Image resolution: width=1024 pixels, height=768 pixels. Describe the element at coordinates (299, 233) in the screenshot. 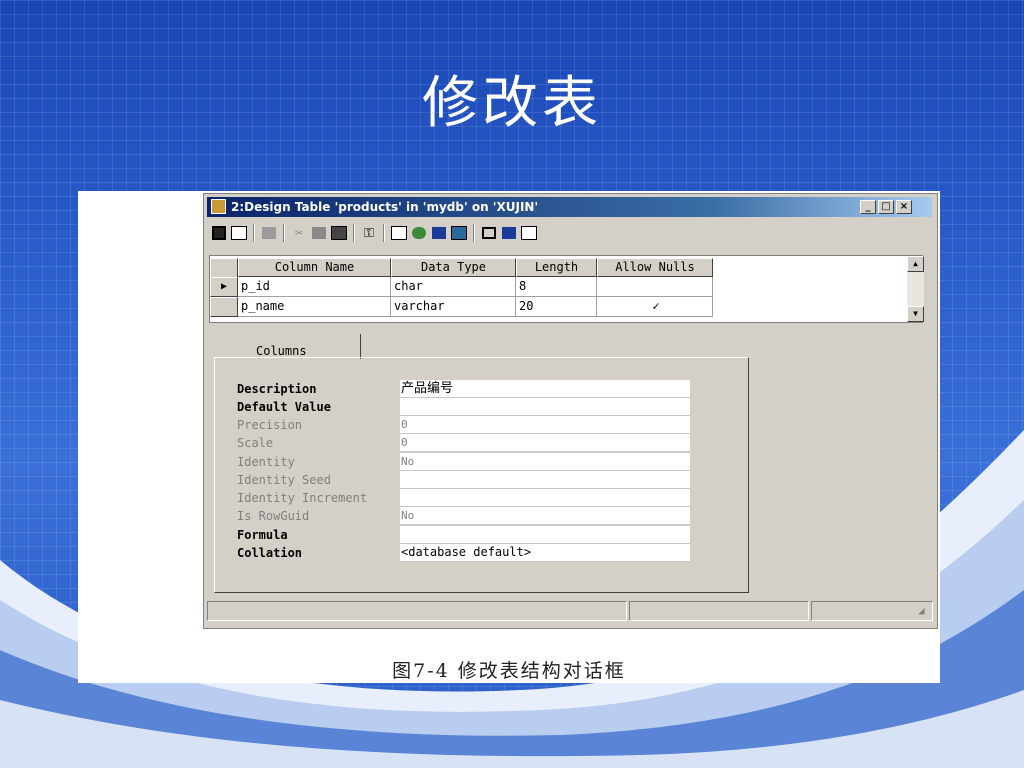

I see `cut-icon: ✂` at that location.